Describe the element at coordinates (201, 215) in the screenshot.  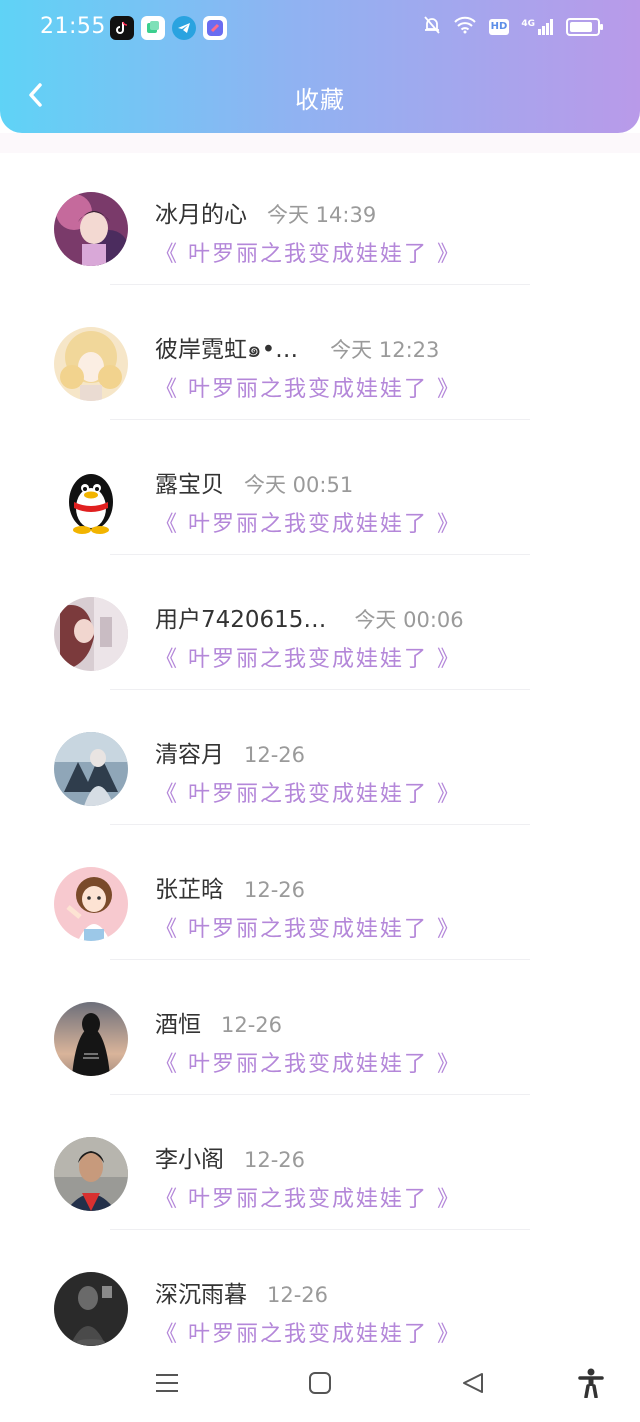
I see `user-name-text: 冰月的心` at that location.